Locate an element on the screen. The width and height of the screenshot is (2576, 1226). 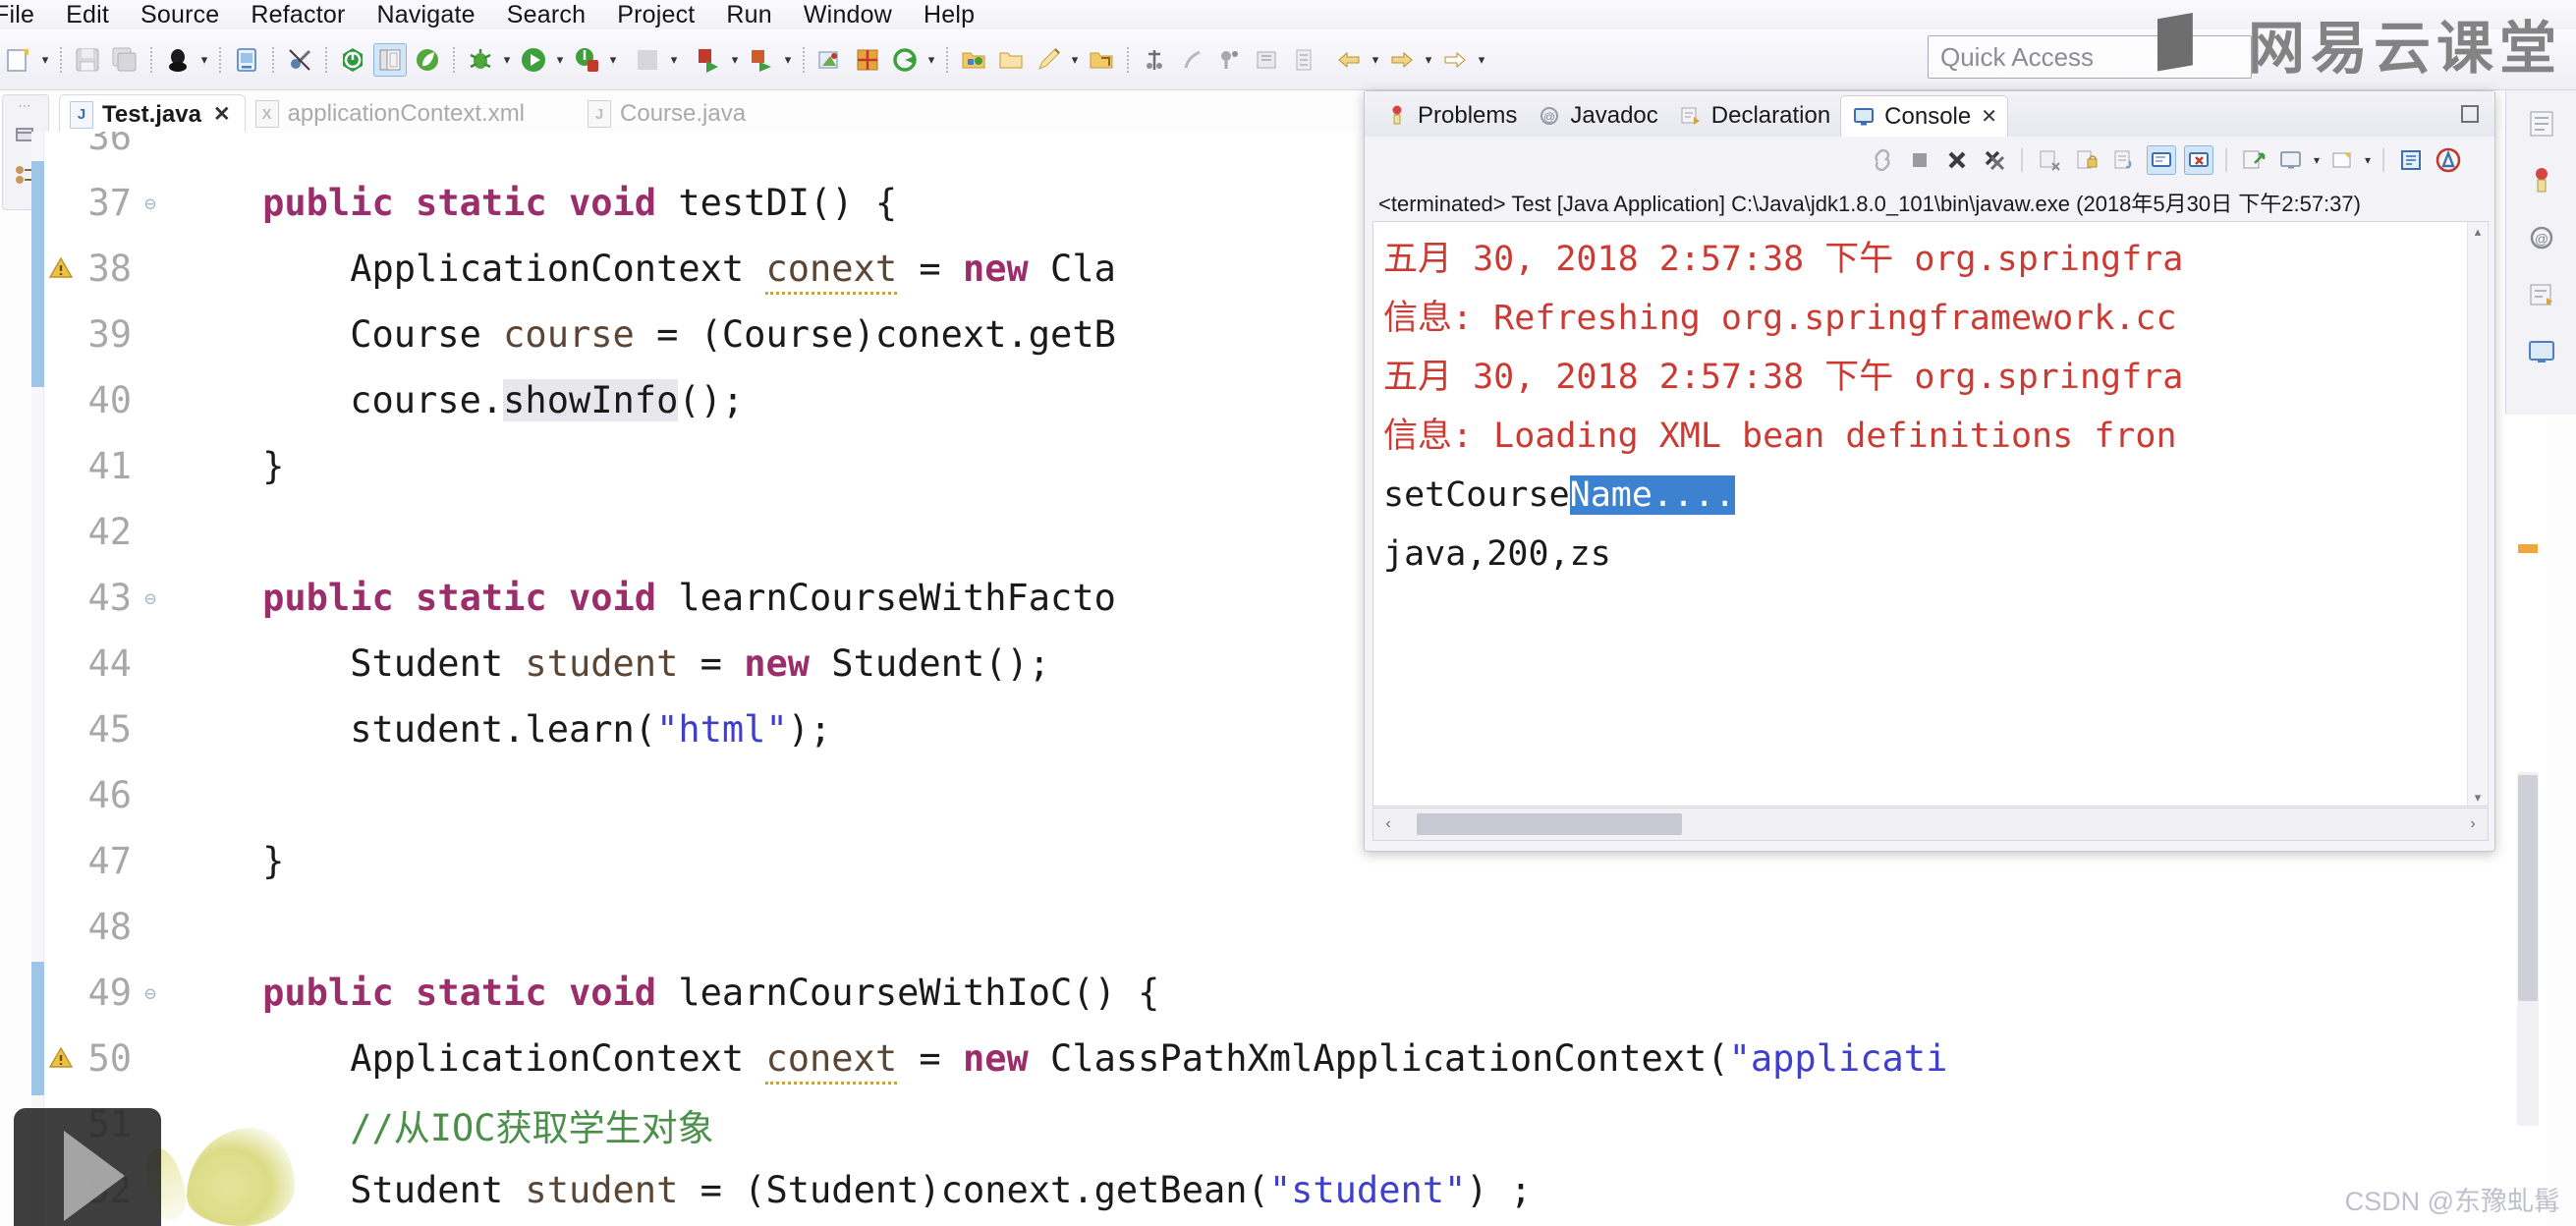
open-task-icon is located at coordinates (1101, 60).